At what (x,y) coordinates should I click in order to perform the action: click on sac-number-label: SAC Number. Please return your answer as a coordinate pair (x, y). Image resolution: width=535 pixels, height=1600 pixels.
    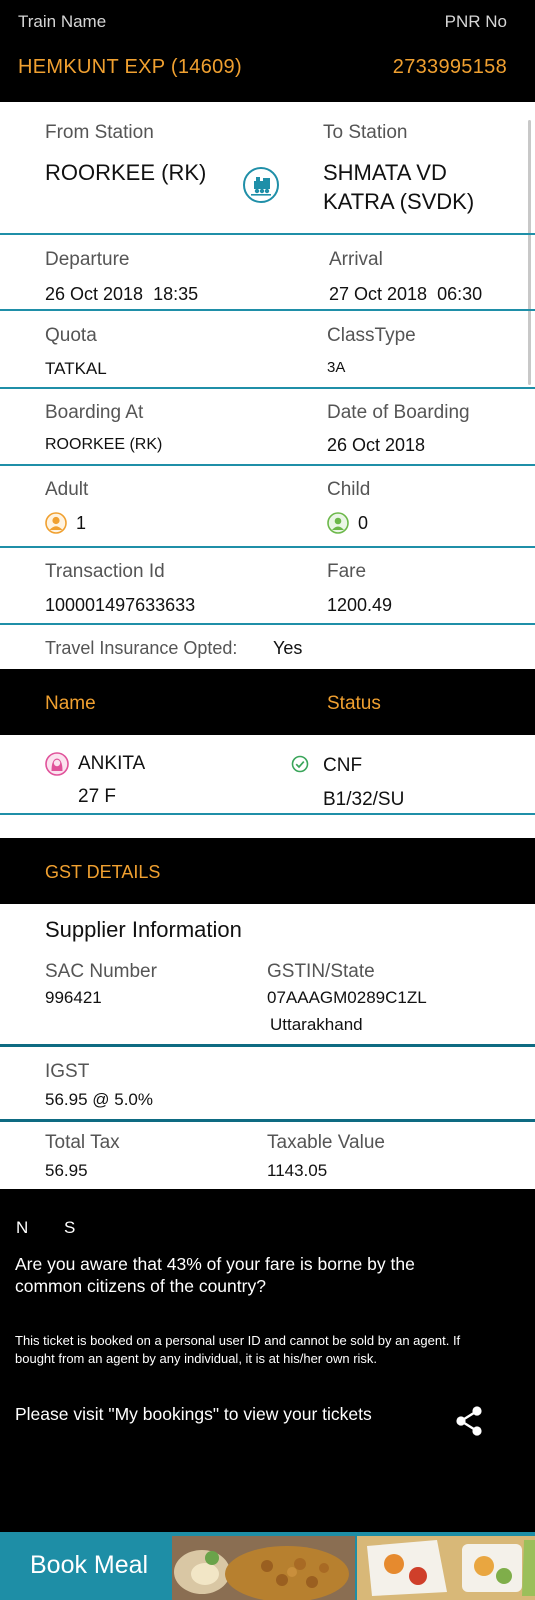
    Looking at the image, I should click on (101, 971).